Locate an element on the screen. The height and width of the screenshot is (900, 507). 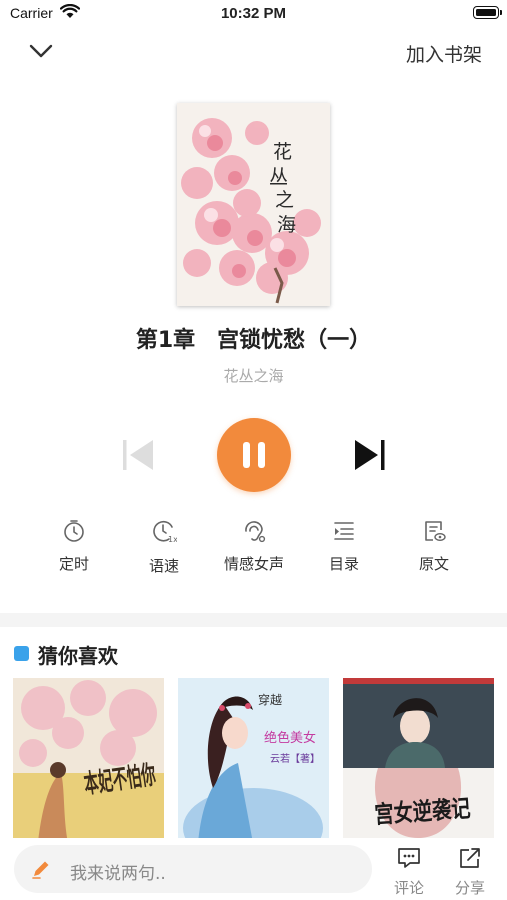
timer-button: 定时 is located at coordinates (74, 546).